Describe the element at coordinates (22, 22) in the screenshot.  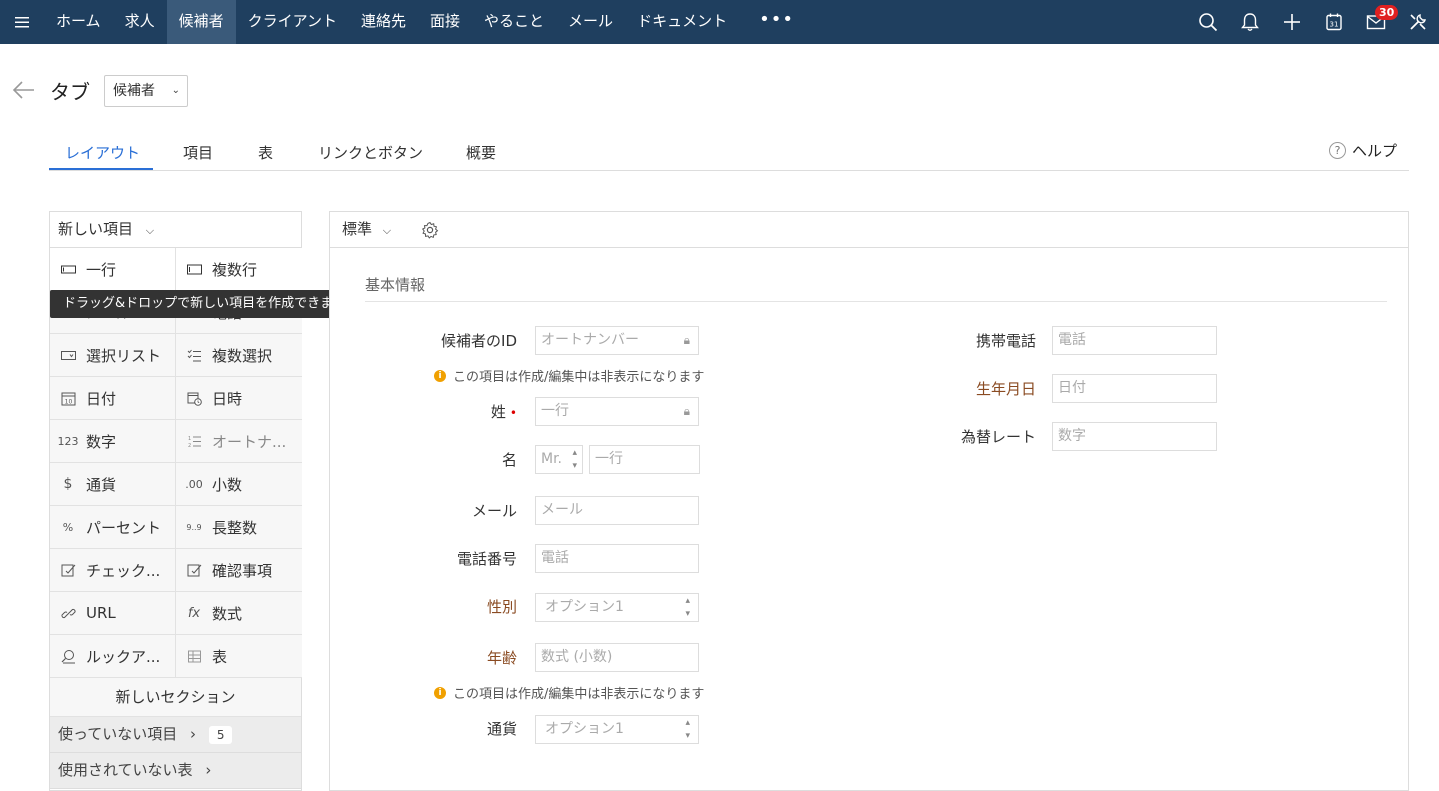
I see `hamburger-menu-icon` at that location.